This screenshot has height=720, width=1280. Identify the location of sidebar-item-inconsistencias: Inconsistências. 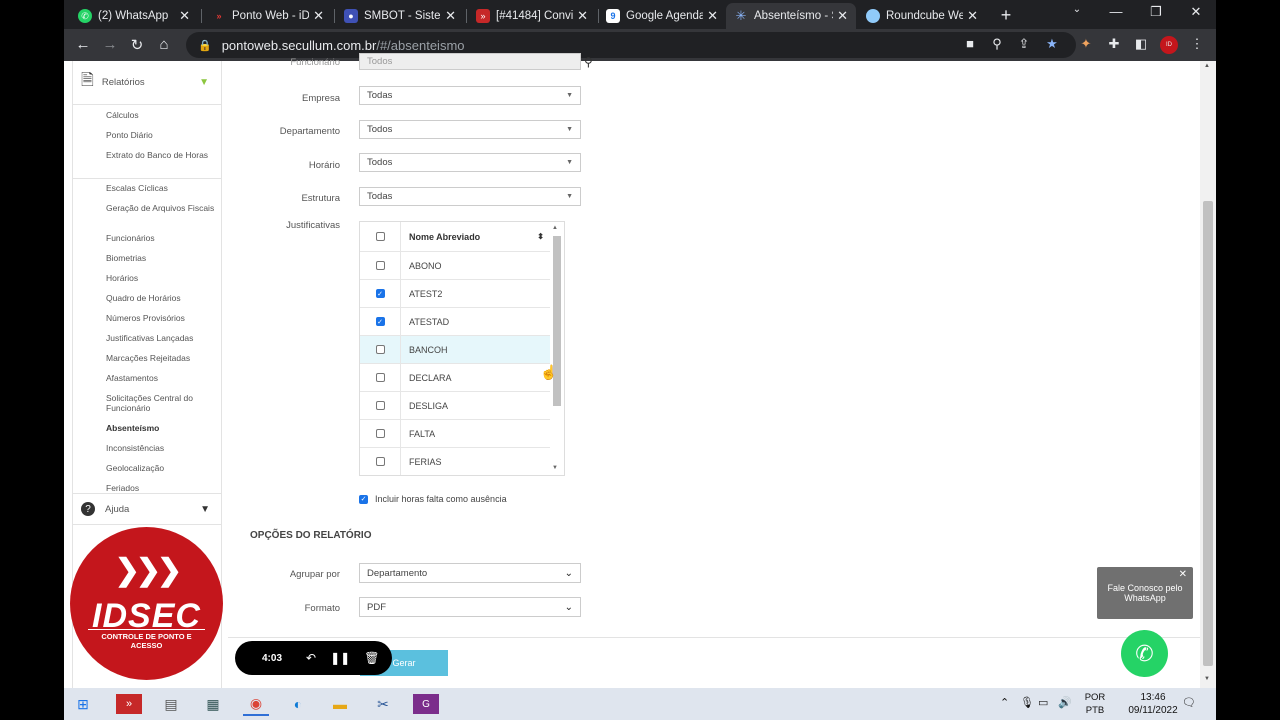
(147, 453).